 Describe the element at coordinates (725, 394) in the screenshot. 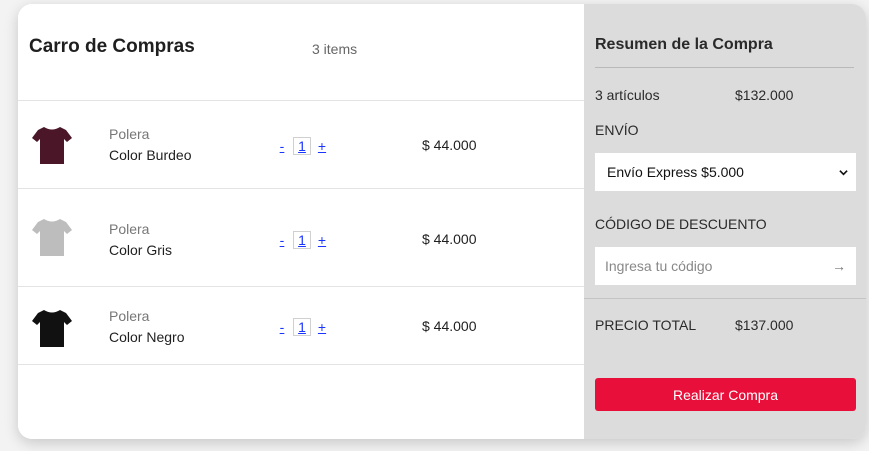

I see `checkout-button: Realizar Compra` at that location.